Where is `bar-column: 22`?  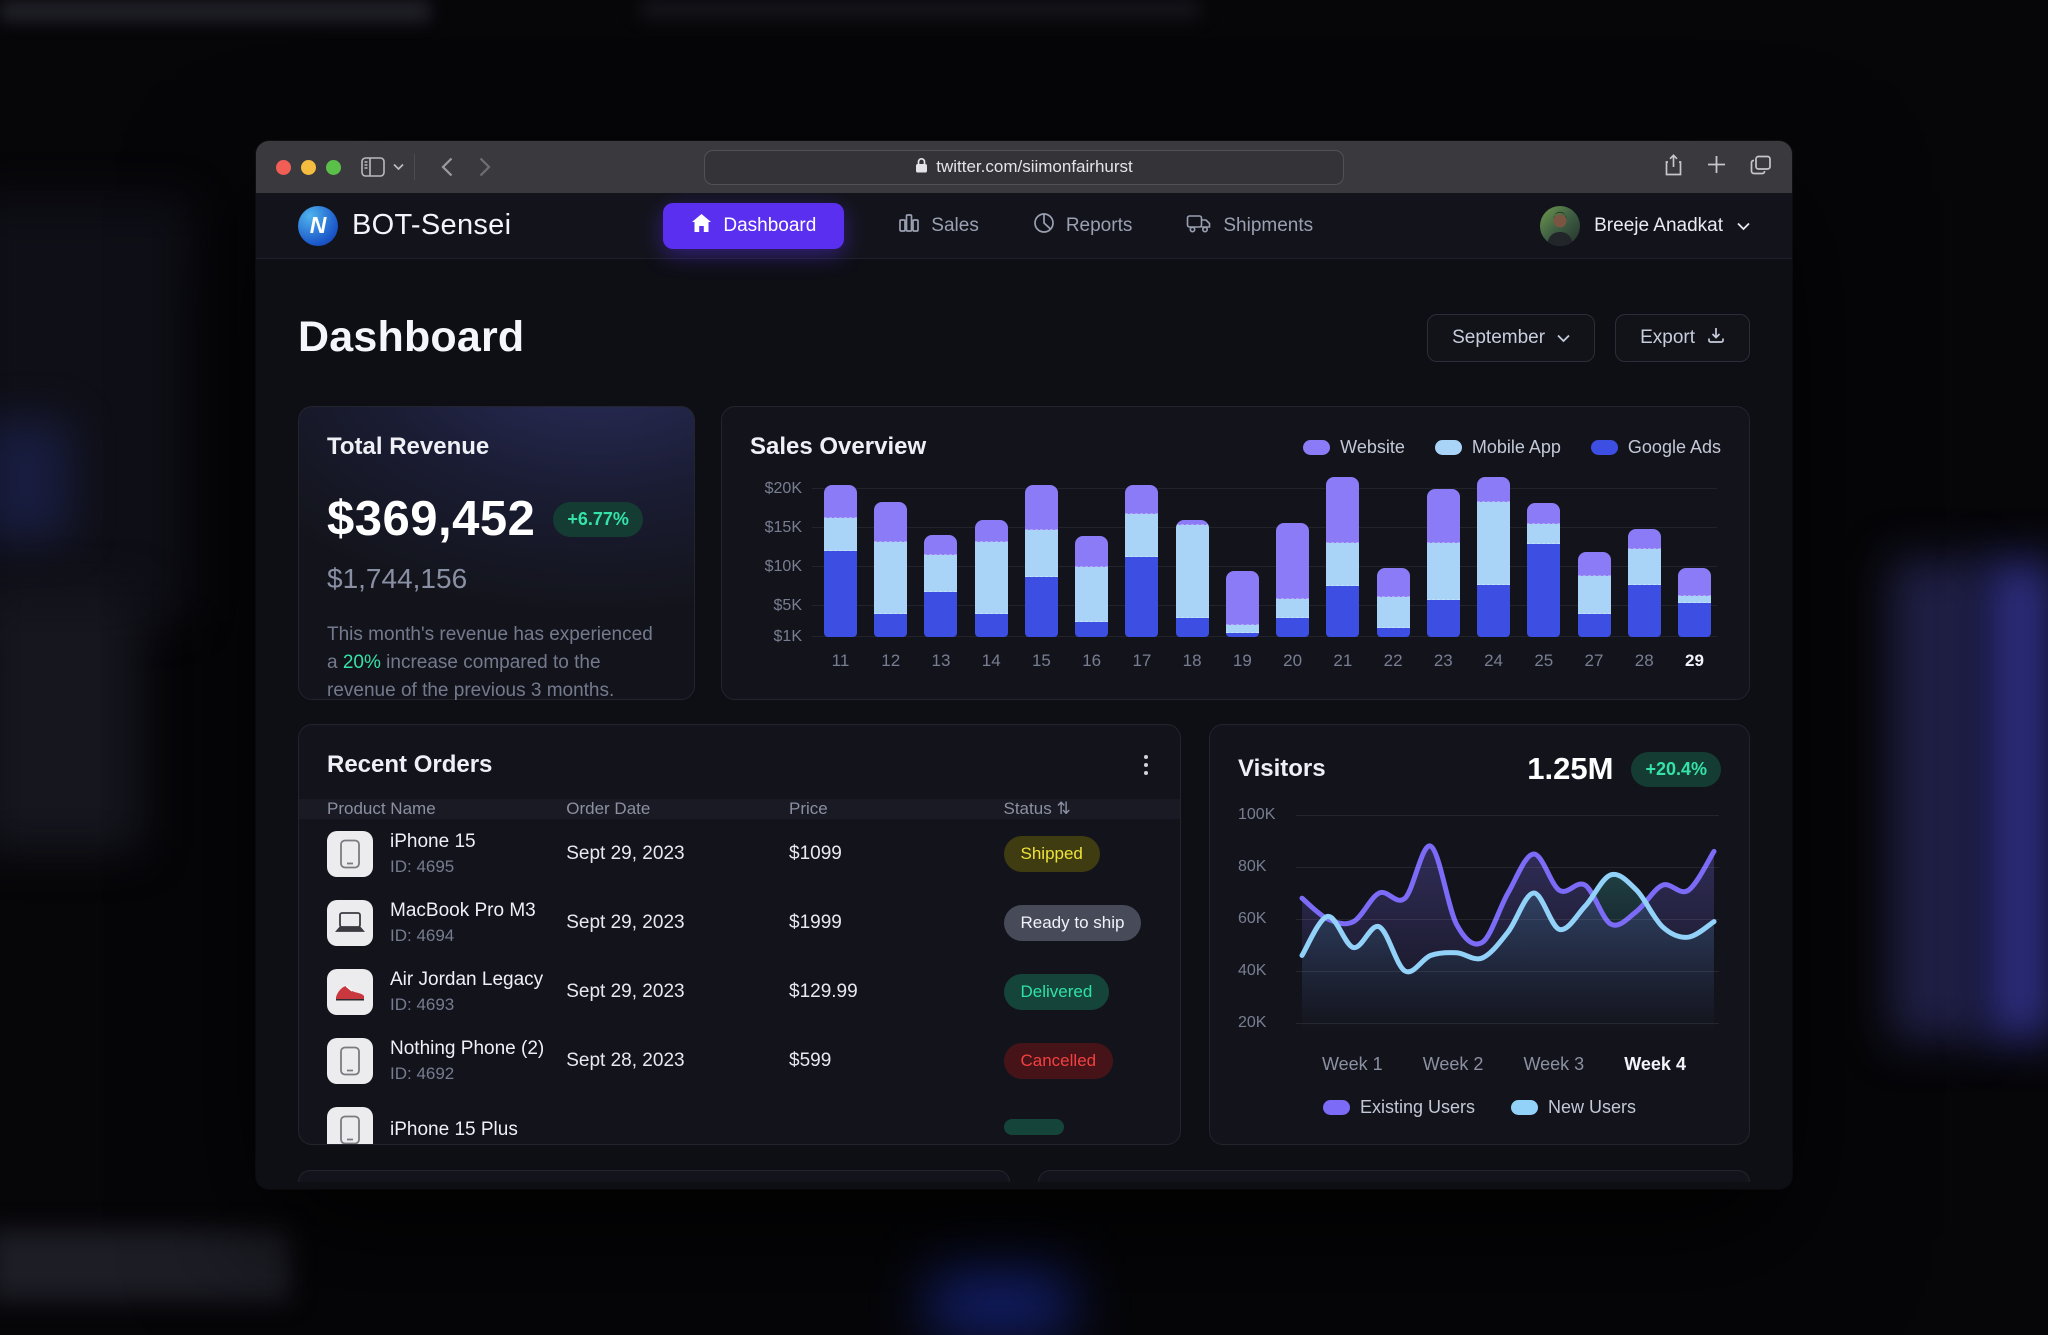 bar-column: 22 is located at coordinates (1393, 618).